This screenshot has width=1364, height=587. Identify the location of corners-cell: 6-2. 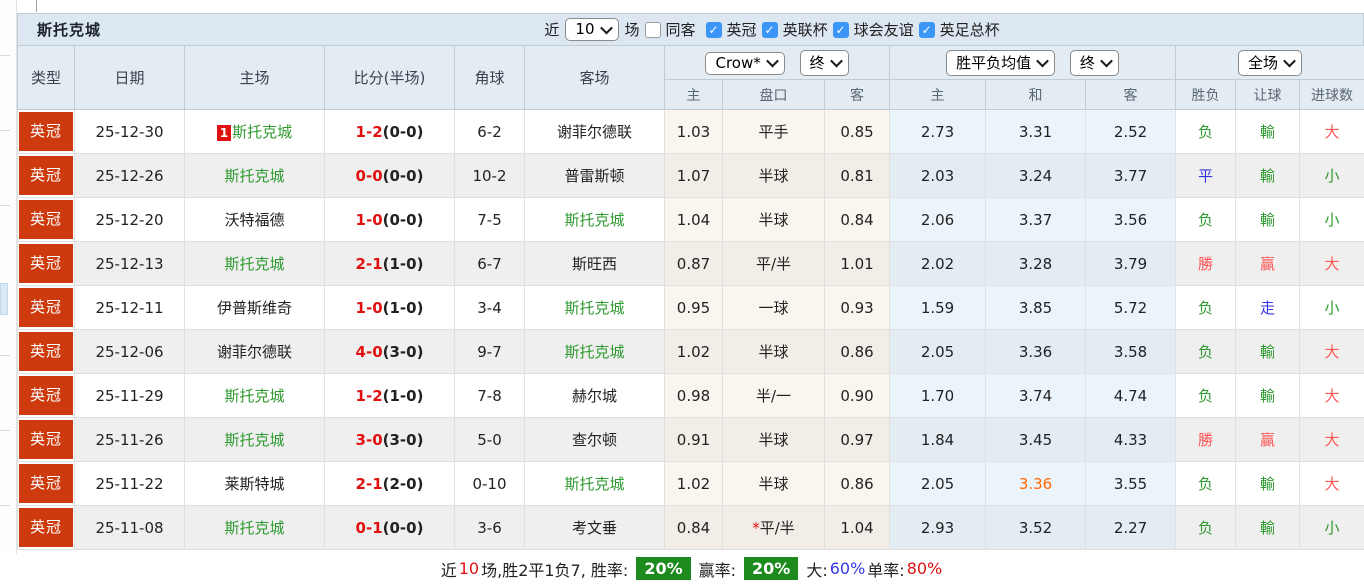
(490, 132).